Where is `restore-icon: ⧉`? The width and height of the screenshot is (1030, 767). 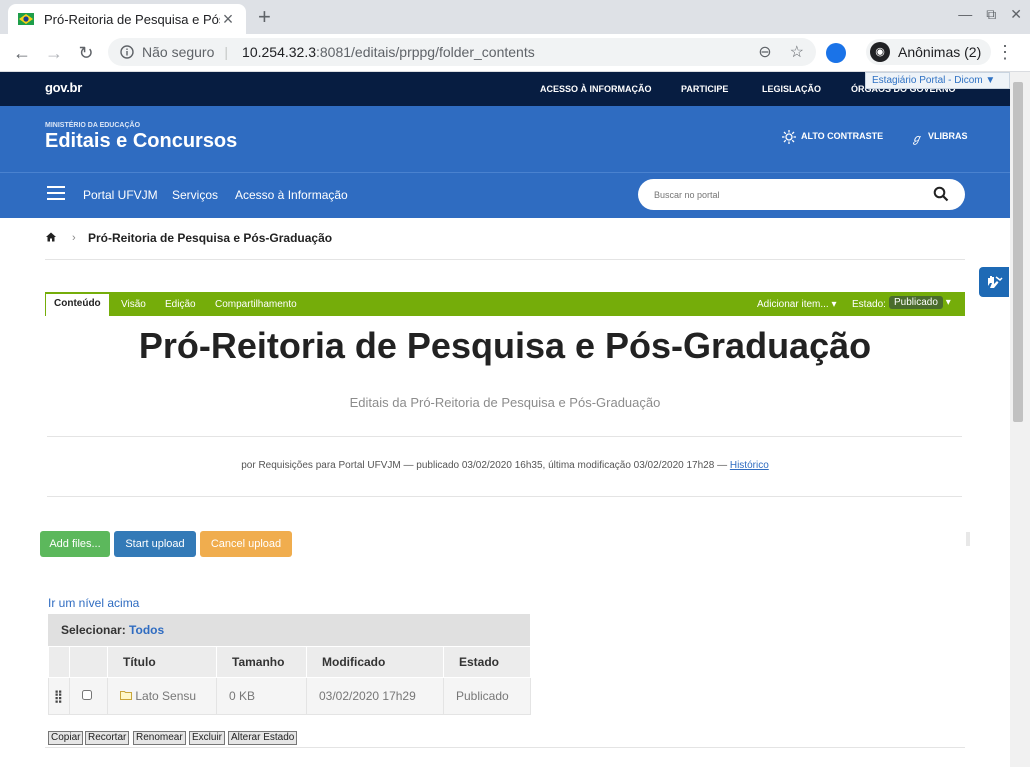 restore-icon: ⧉ is located at coordinates (991, 14).